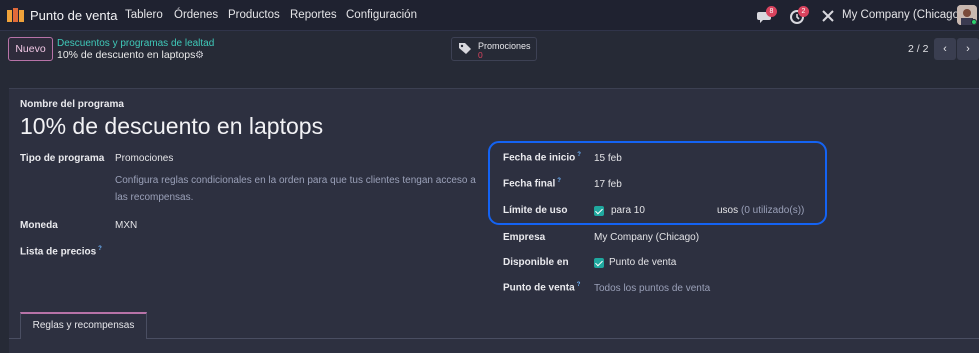 Image resolution: width=979 pixels, height=353 pixels. What do you see at coordinates (968, 49) in the screenshot?
I see `pager-next-icon: ›` at bounding box center [968, 49].